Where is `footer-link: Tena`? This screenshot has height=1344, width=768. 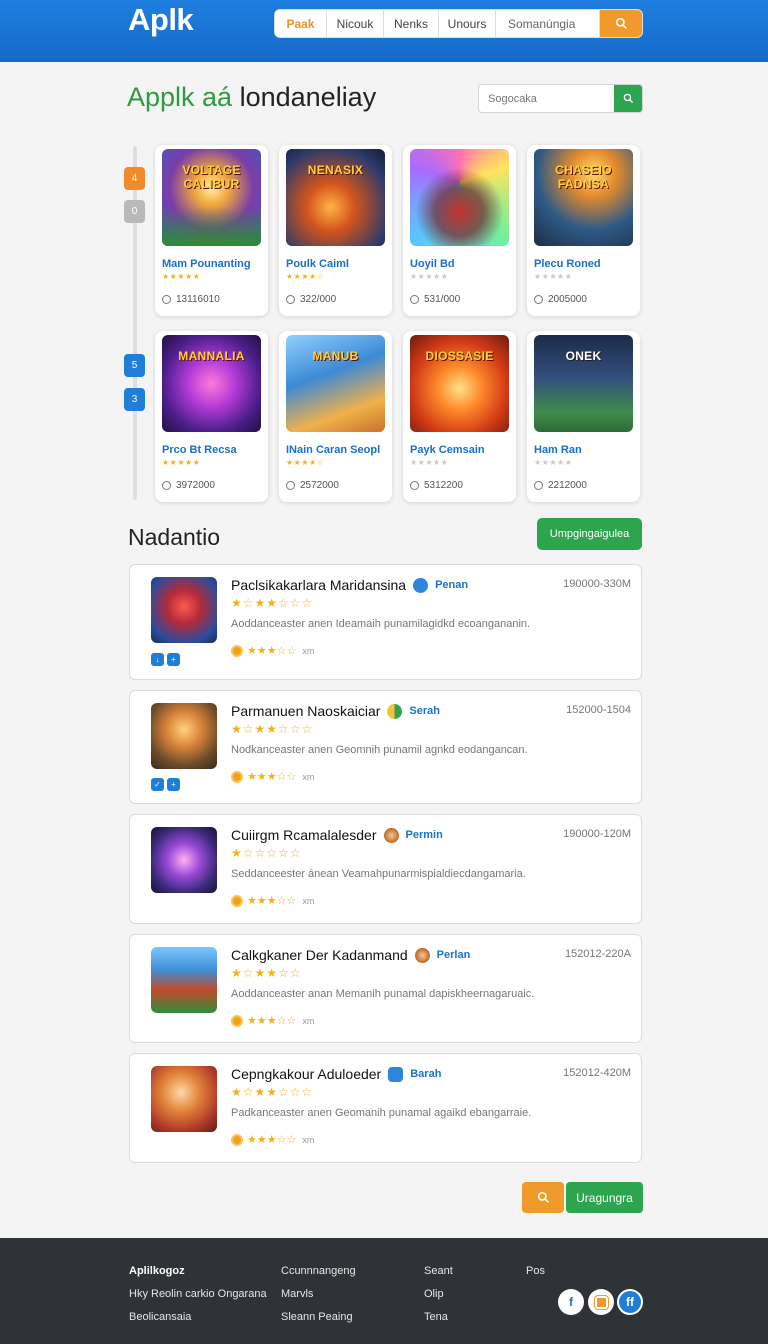 footer-link: Tena is located at coordinates (438, 1317).